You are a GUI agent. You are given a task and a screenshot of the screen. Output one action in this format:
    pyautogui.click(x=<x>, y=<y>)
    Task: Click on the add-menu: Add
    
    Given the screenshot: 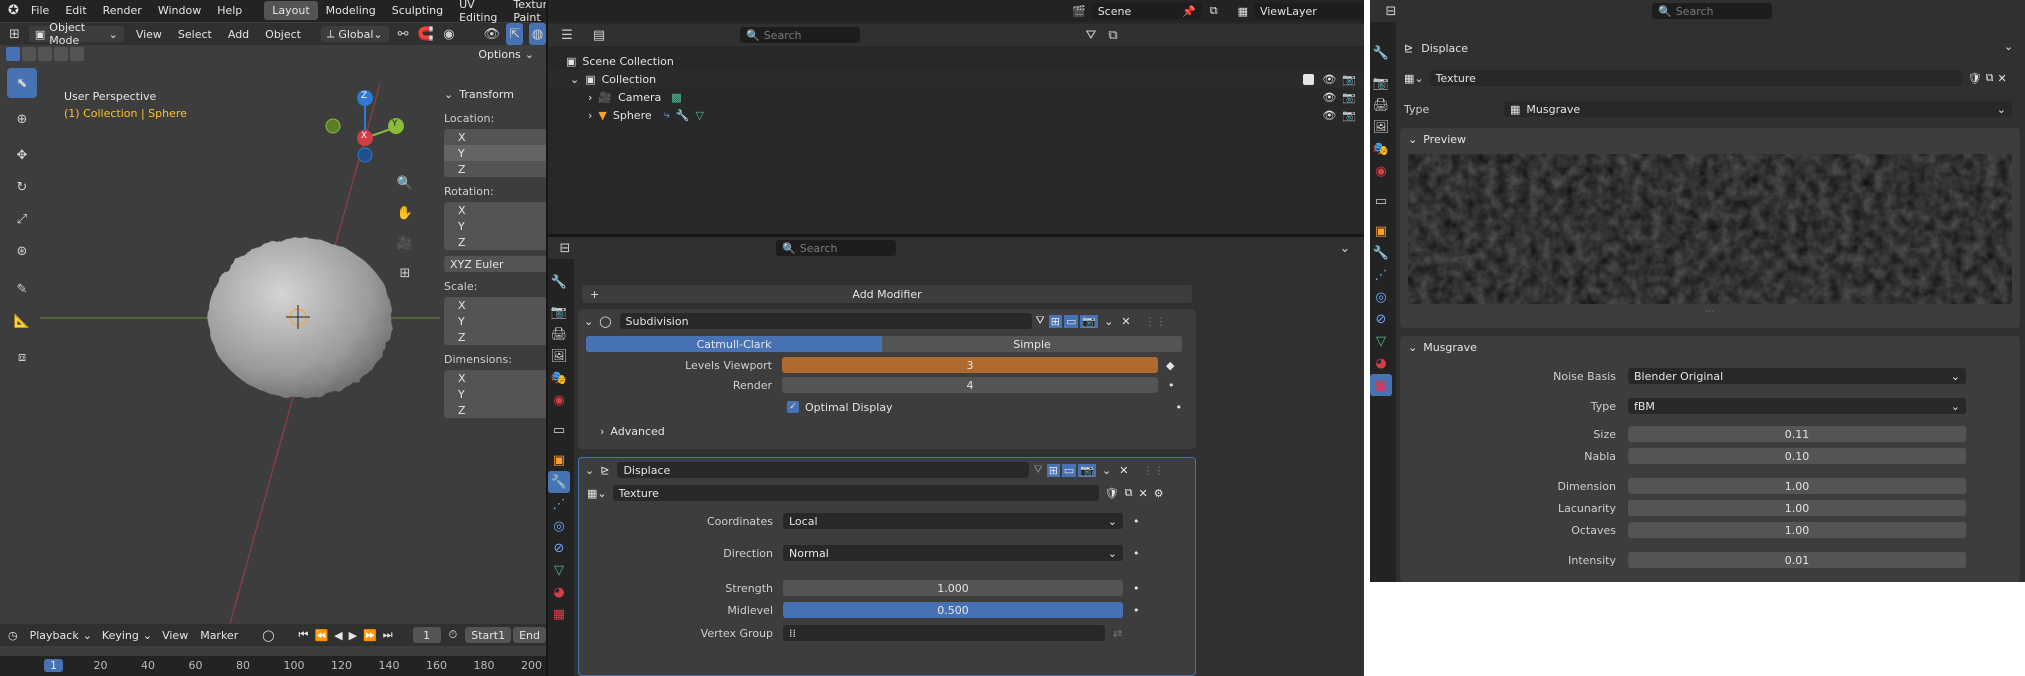 What is the action you would take?
    pyautogui.click(x=238, y=34)
    